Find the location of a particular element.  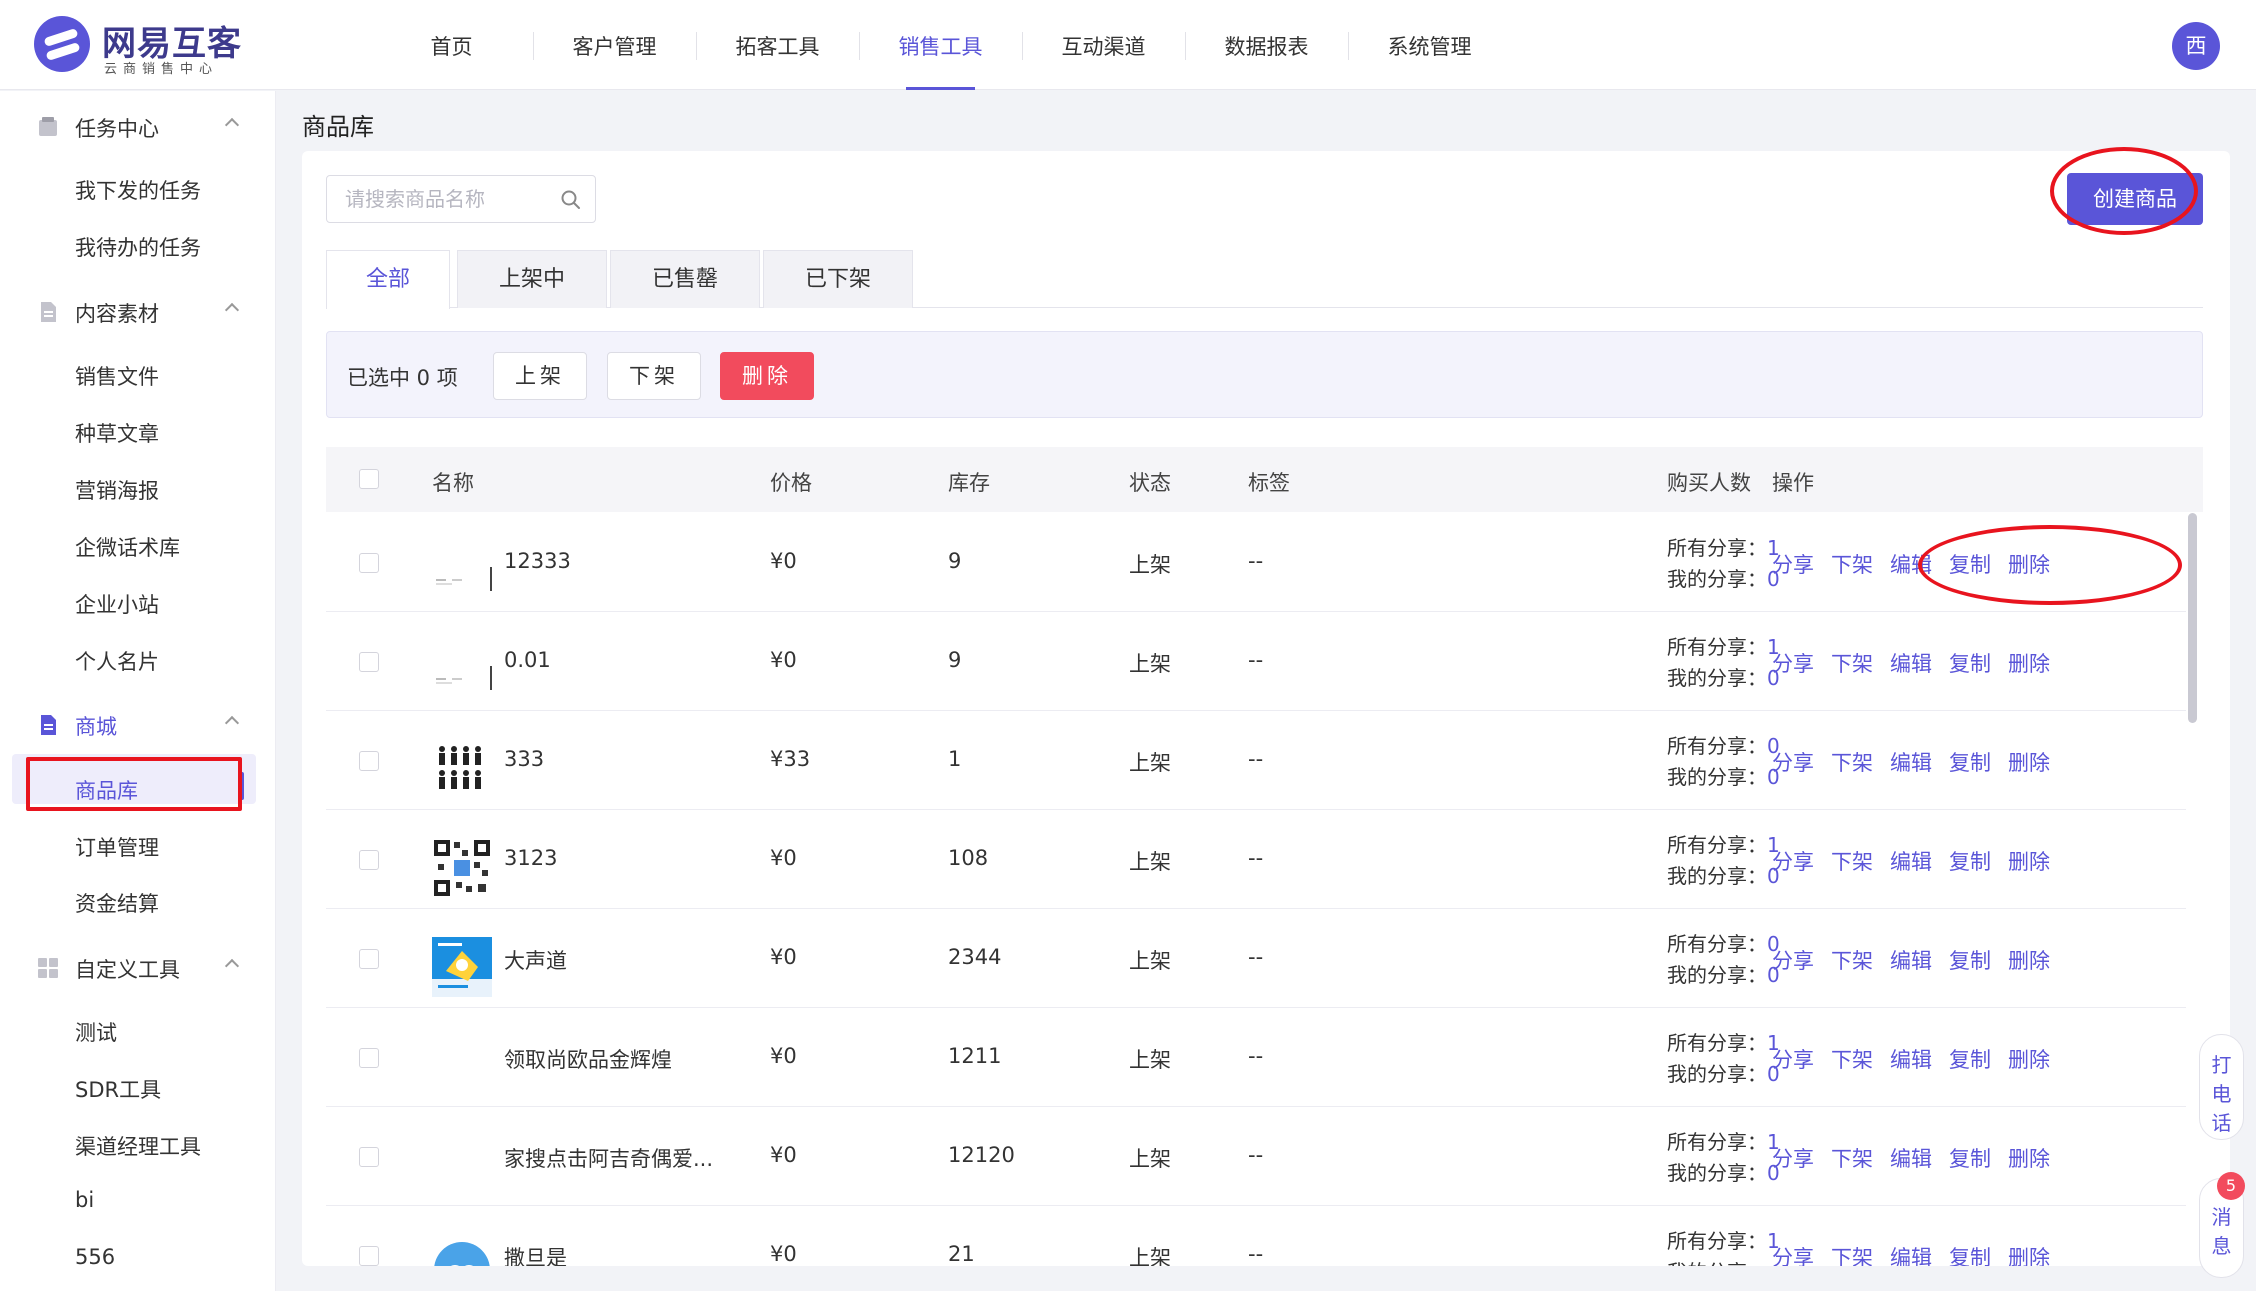

sidebar-group-tasks: 任务中心 is located at coordinates (137, 127).